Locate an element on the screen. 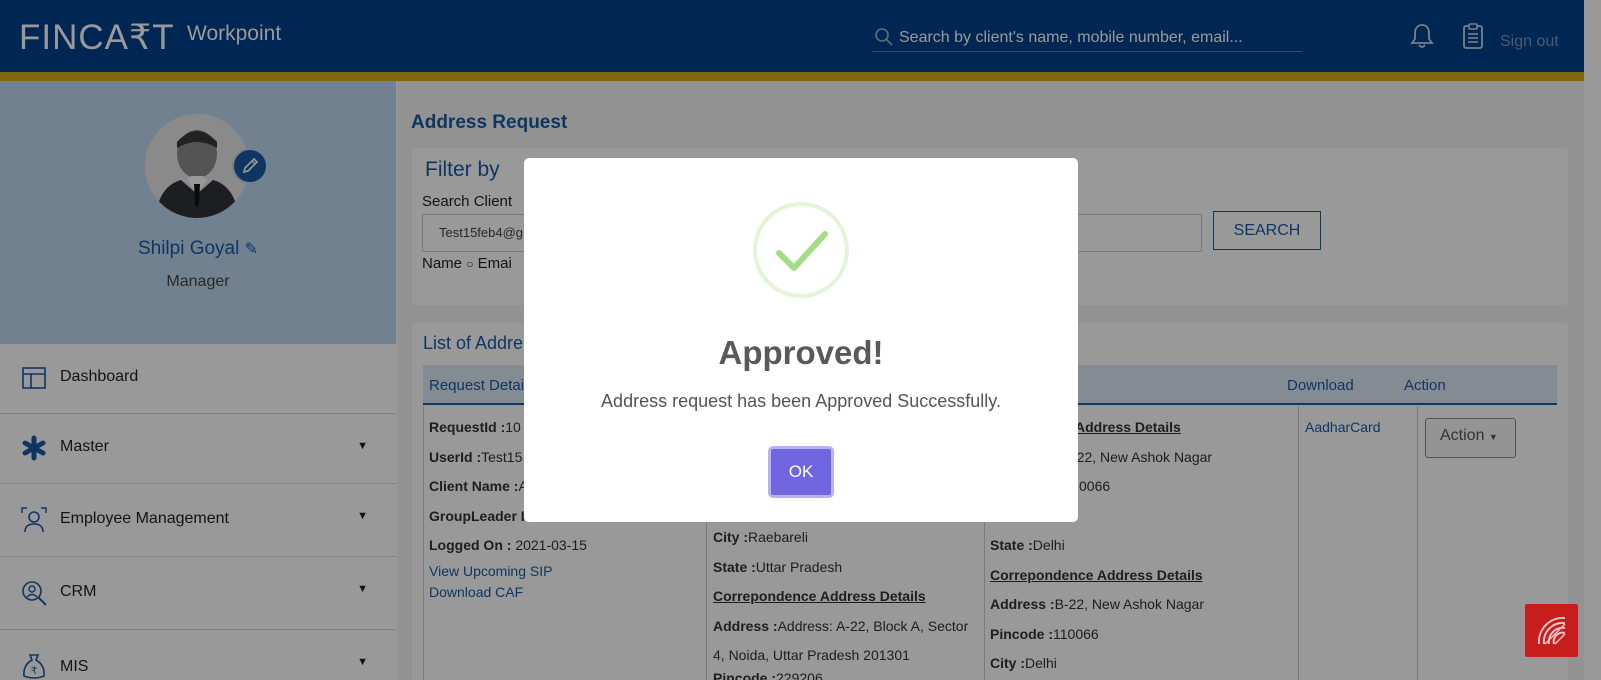  ok-button: OK is located at coordinates (801, 472).